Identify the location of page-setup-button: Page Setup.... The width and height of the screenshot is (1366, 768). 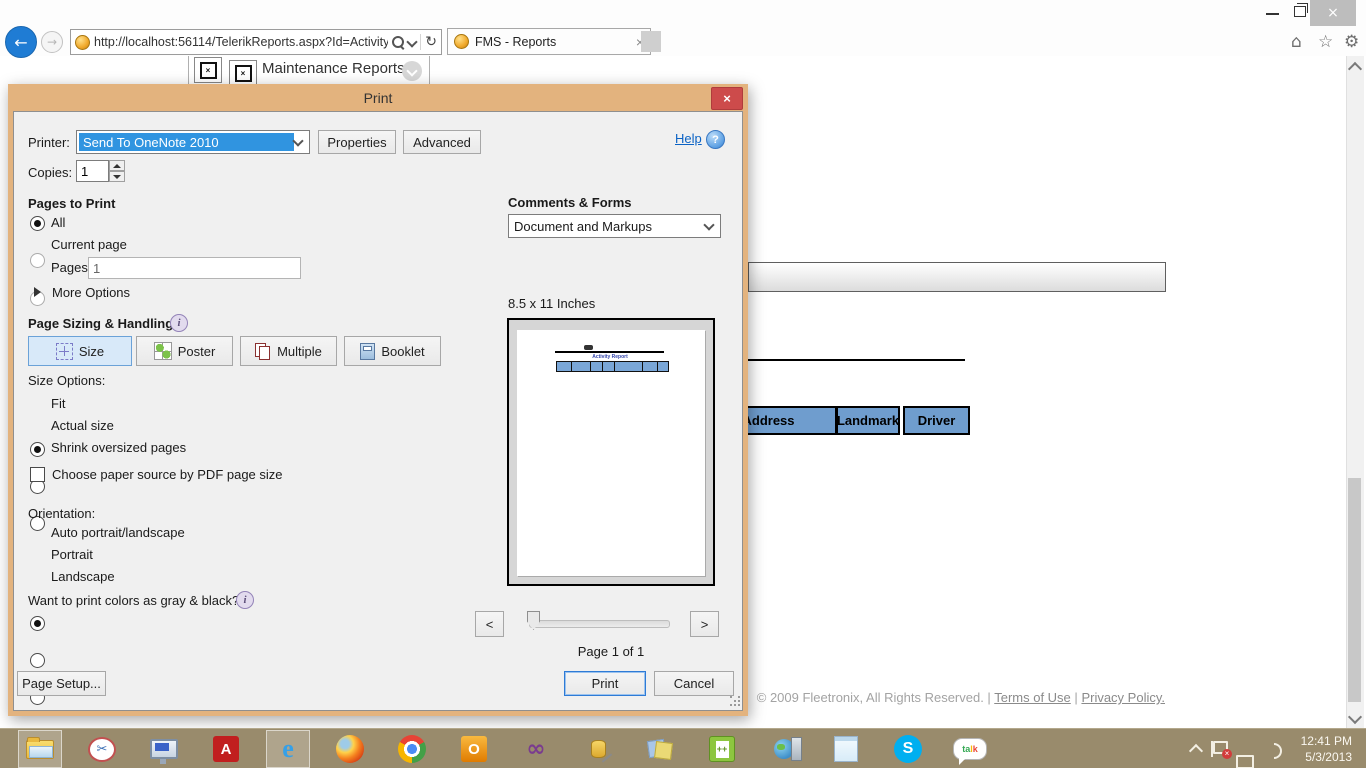
(61, 683).